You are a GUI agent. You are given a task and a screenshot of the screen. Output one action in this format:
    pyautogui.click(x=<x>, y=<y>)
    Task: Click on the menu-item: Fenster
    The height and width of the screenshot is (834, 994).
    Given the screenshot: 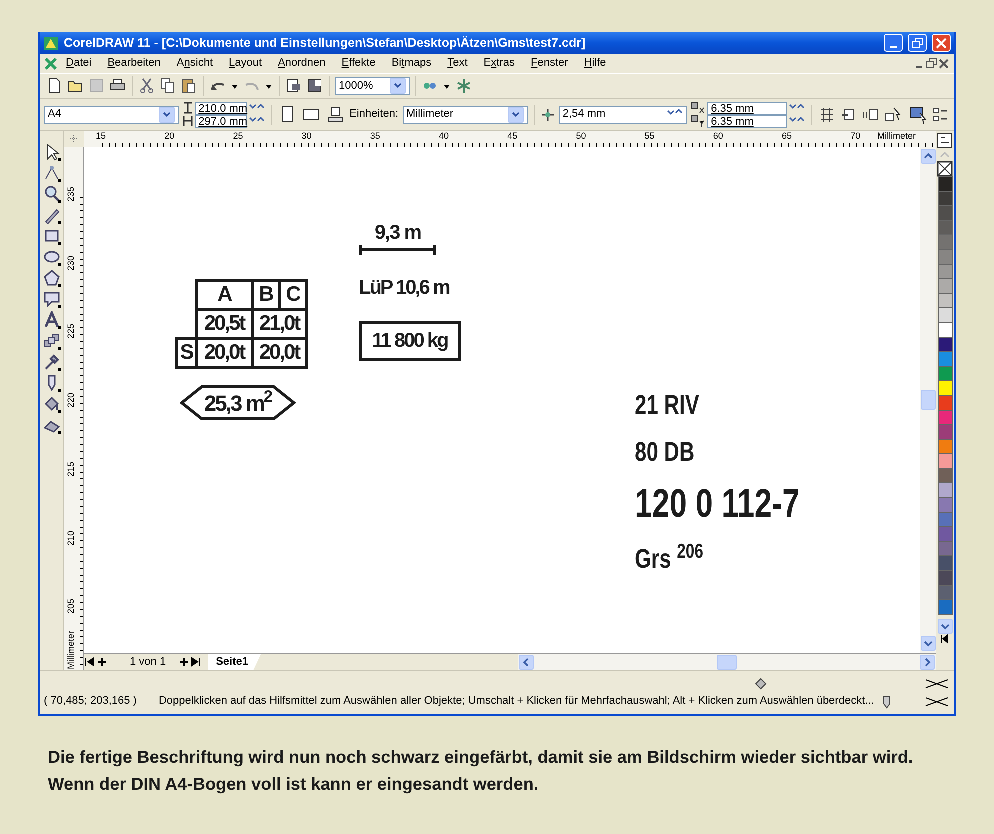 What is the action you would take?
    pyautogui.click(x=549, y=63)
    